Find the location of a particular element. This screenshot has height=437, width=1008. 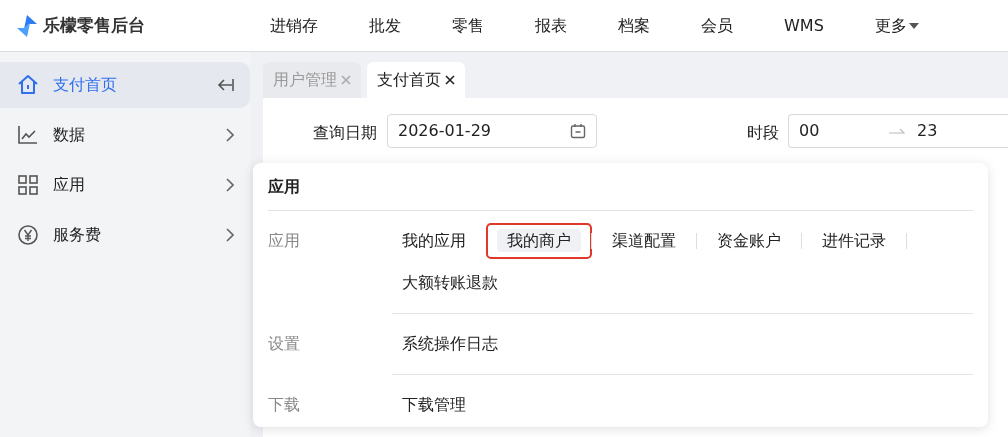

menu-item: 进件记录 is located at coordinates (854, 241).